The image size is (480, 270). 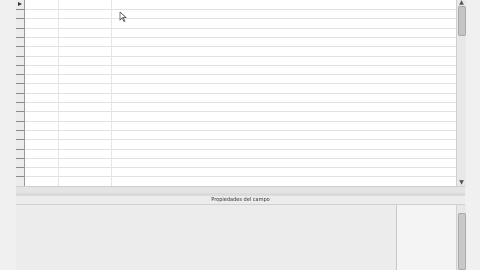 What do you see at coordinates (58, 93) in the screenshot?
I see `column-divider-name-type` at bounding box center [58, 93].